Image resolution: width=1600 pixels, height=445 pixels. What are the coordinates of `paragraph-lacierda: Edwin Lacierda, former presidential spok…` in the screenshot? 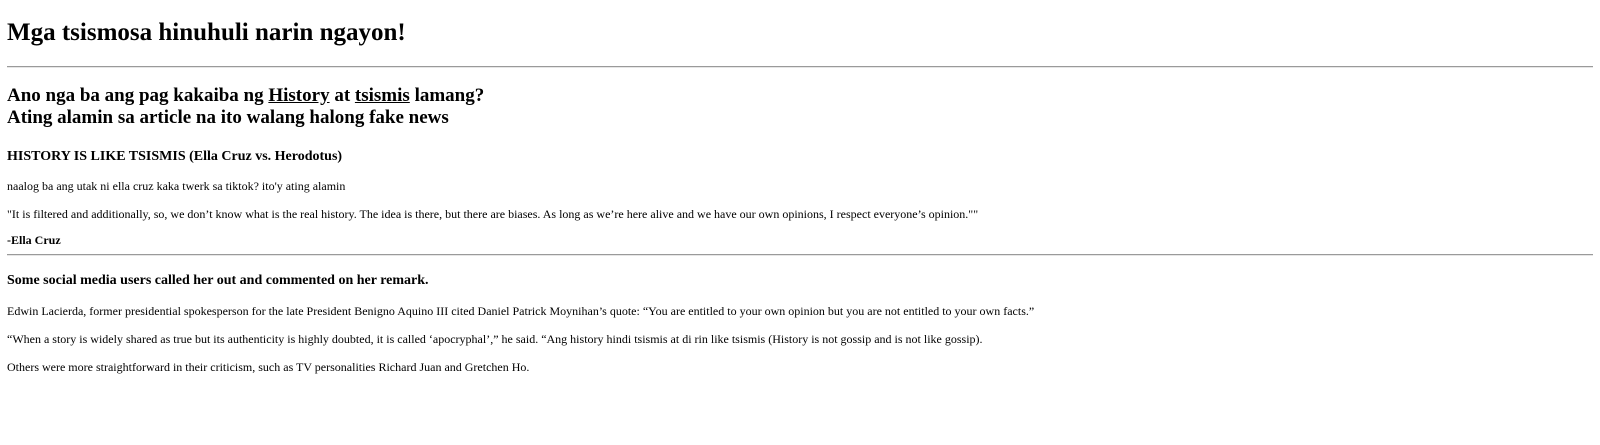 It's located at (521, 311).